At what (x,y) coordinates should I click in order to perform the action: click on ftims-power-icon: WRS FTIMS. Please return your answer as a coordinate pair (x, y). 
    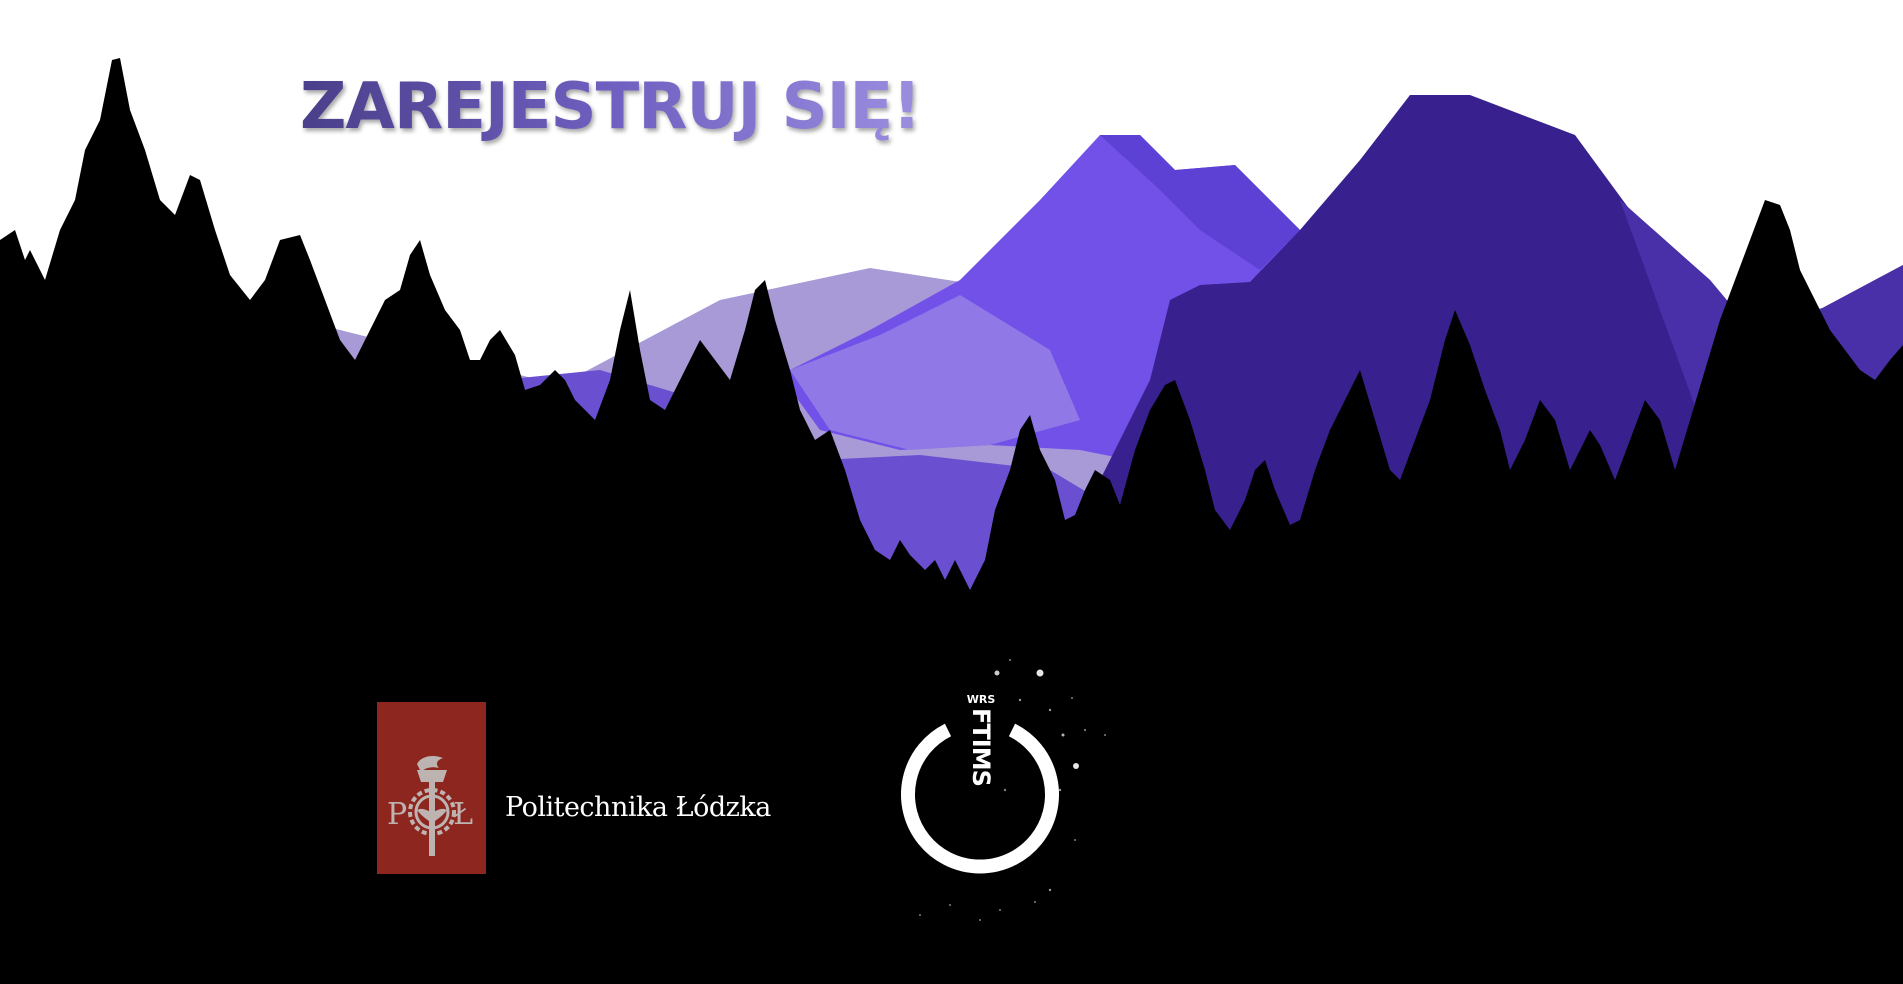
    Looking at the image, I should click on (1003, 790).